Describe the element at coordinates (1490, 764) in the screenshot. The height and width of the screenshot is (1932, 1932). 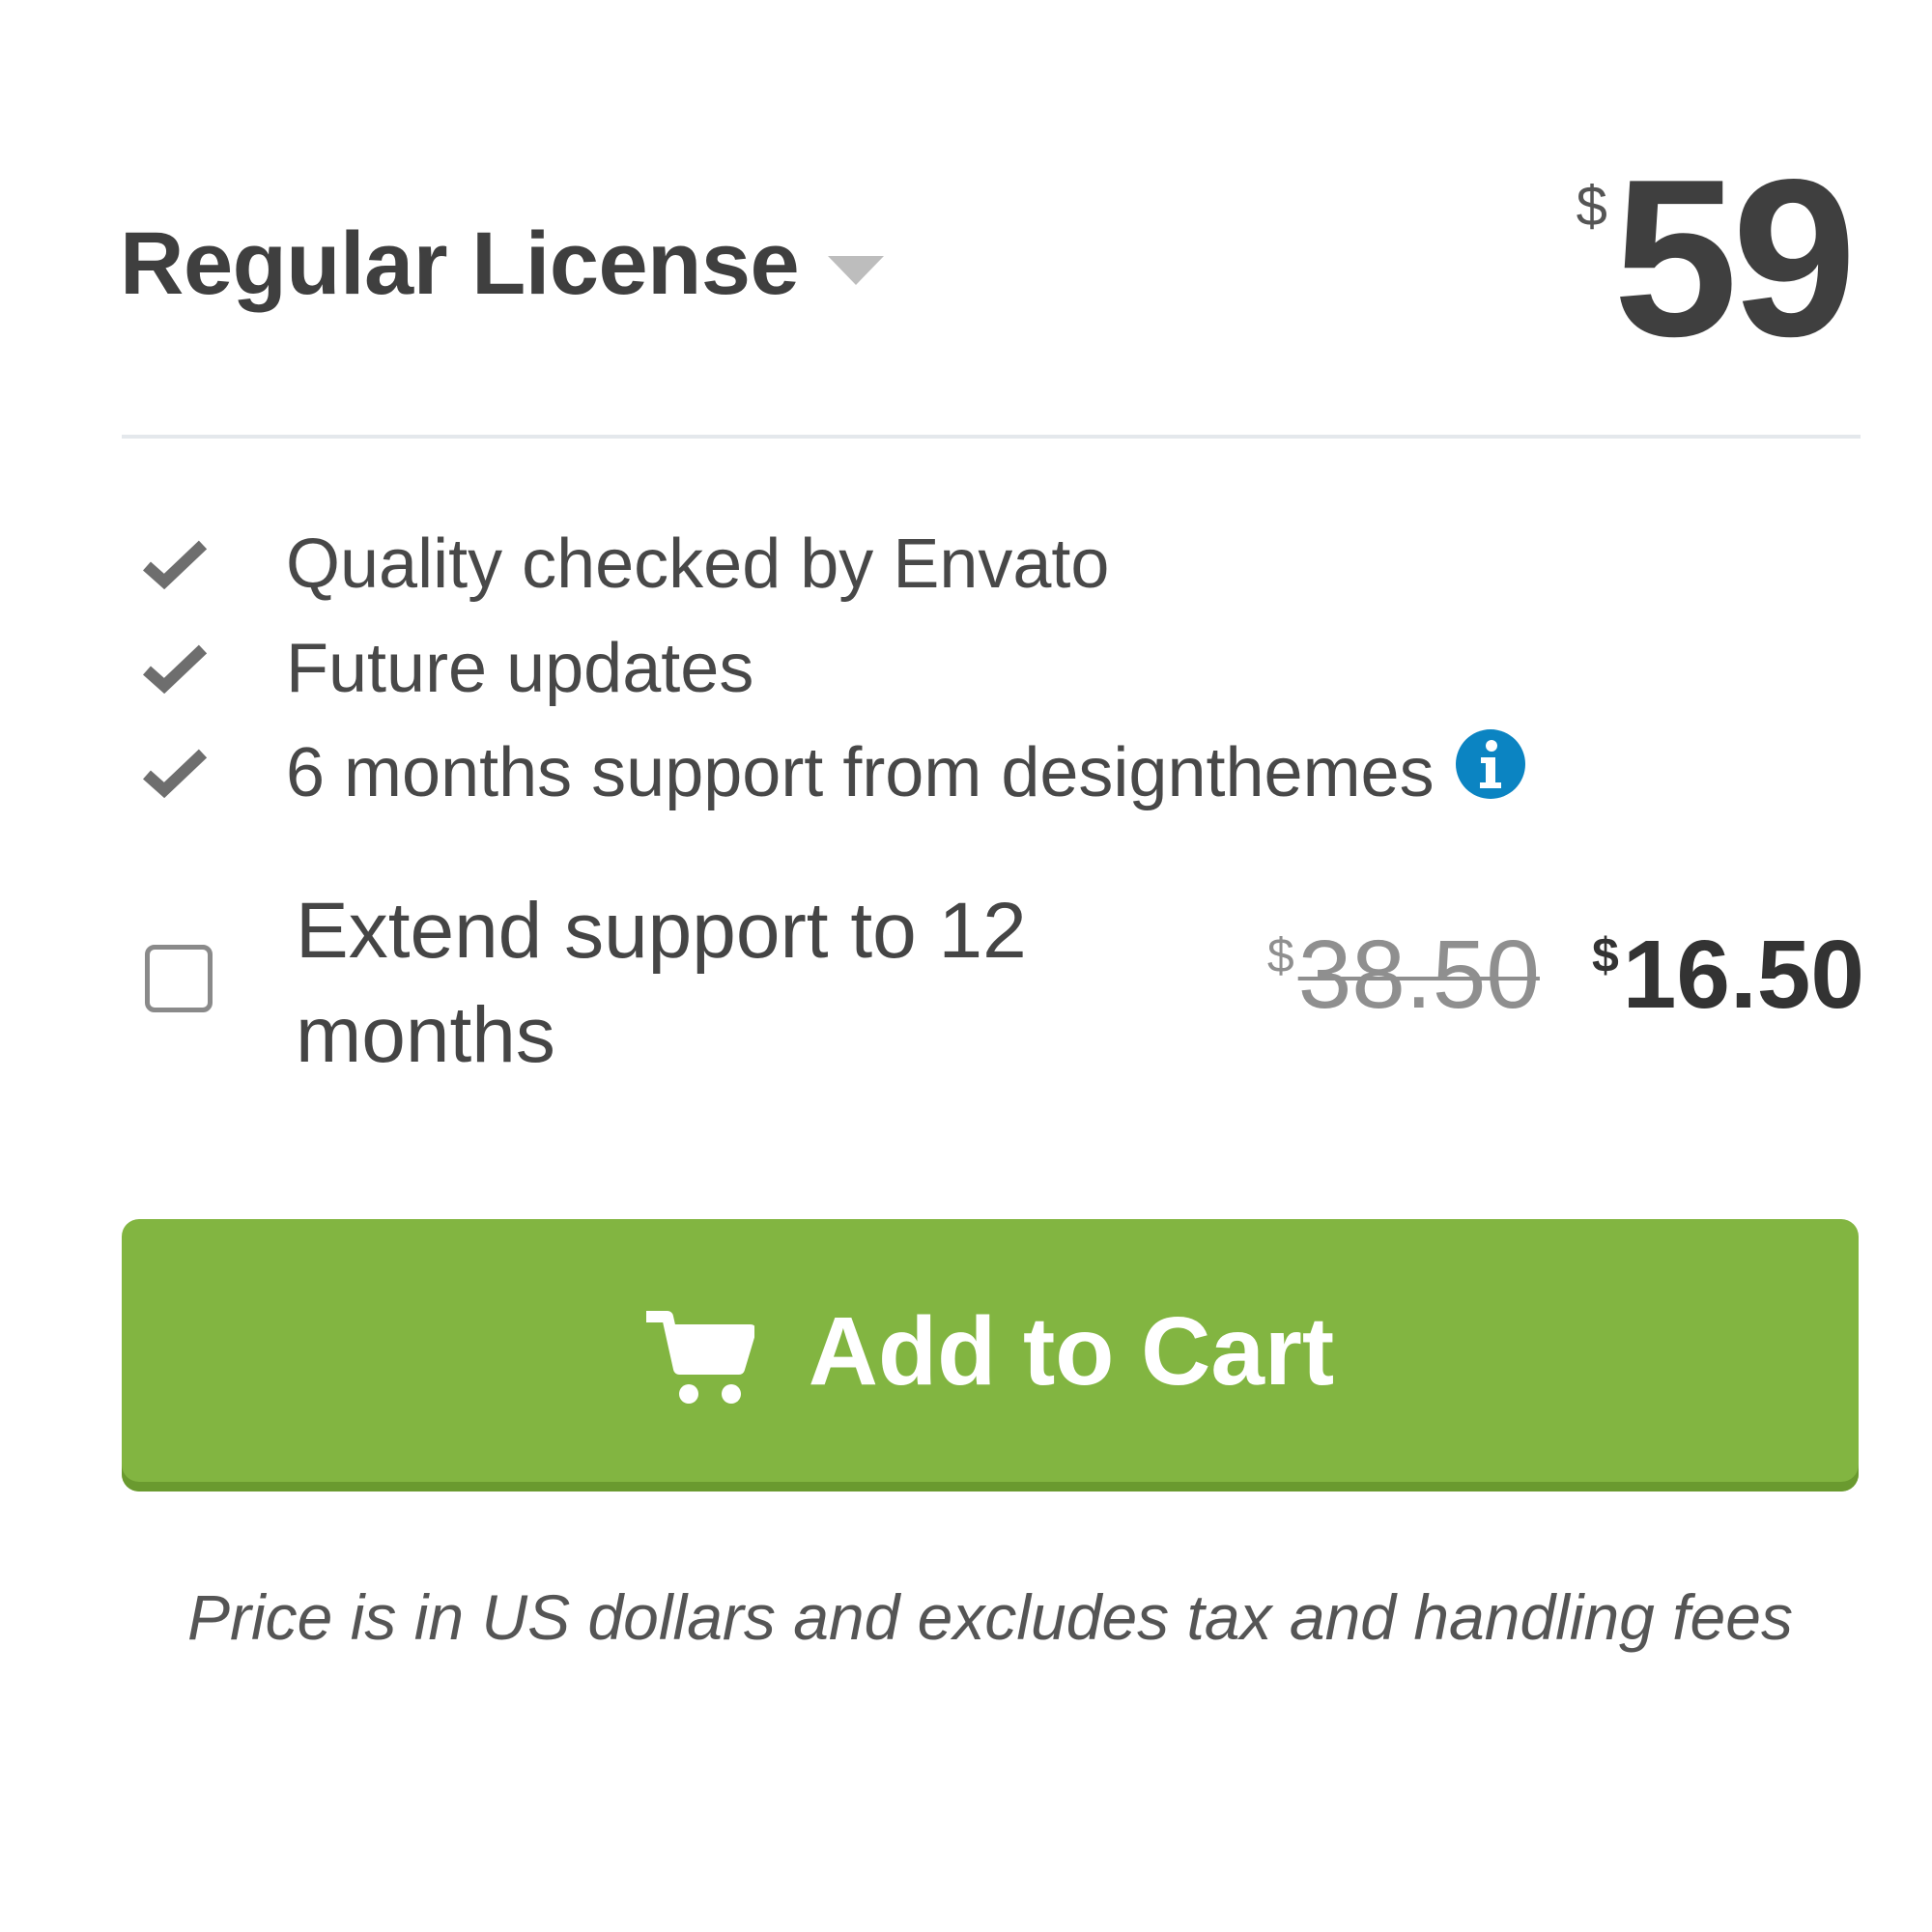
I see `info-icon` at that location.